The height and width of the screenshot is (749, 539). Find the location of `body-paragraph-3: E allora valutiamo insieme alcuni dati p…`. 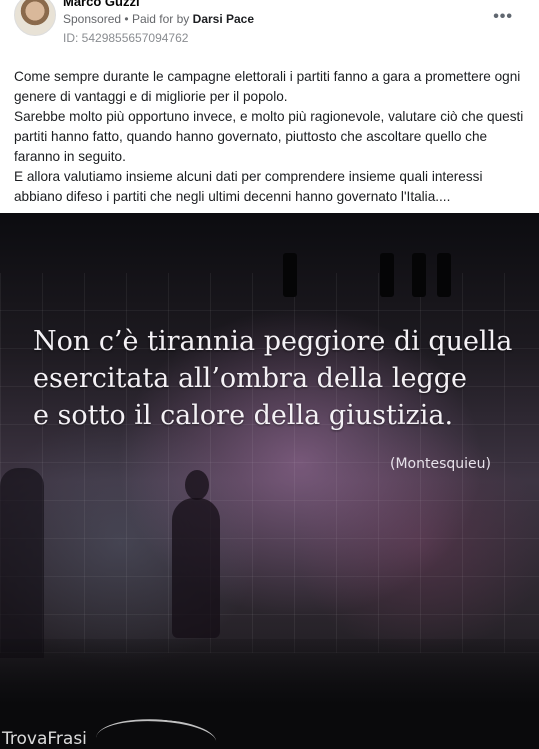

body-paragraph-3: E allora valutiamo insieme alcuni dati p… is located at coordinates (248, 186).